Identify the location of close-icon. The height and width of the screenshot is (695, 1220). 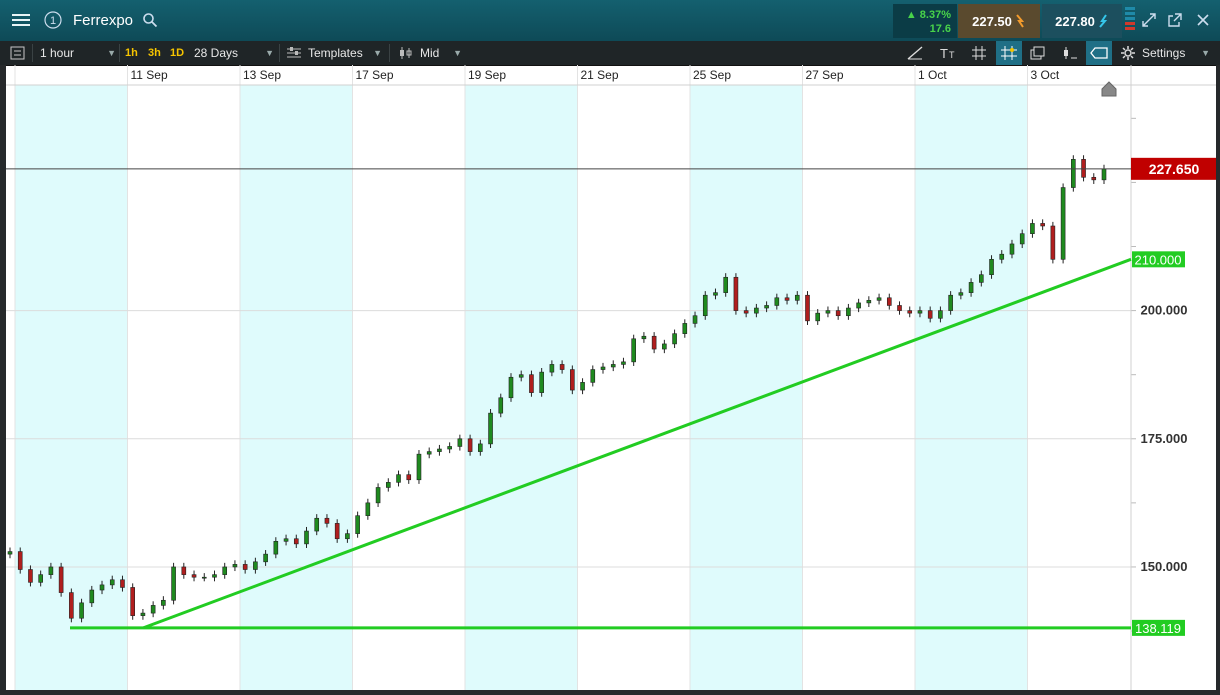
(1203, 20).